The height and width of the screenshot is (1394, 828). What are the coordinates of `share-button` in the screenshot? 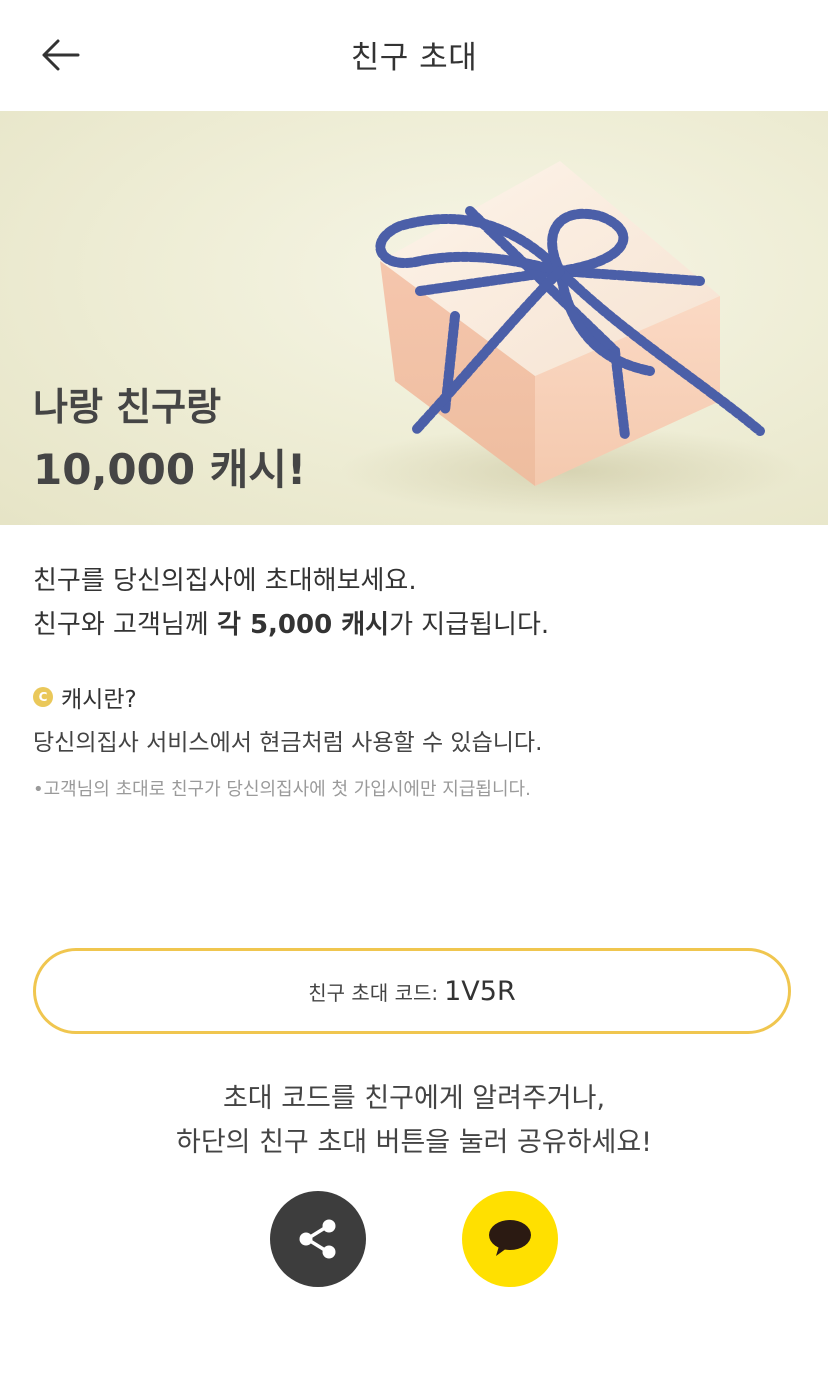 It's located at (318, 1239).